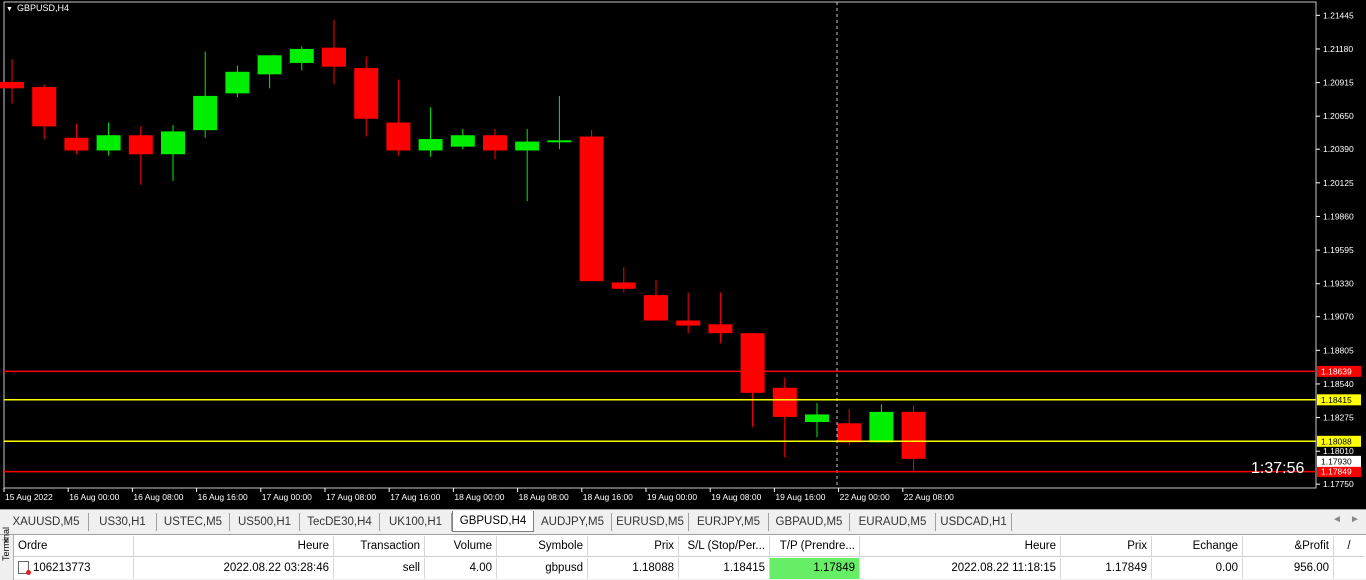 The image size is (1366, 580). What do you see at coordinates (234, 546) in the screenshot?
I see `col-header-heure: Heure` at bounding box center [234, 546].